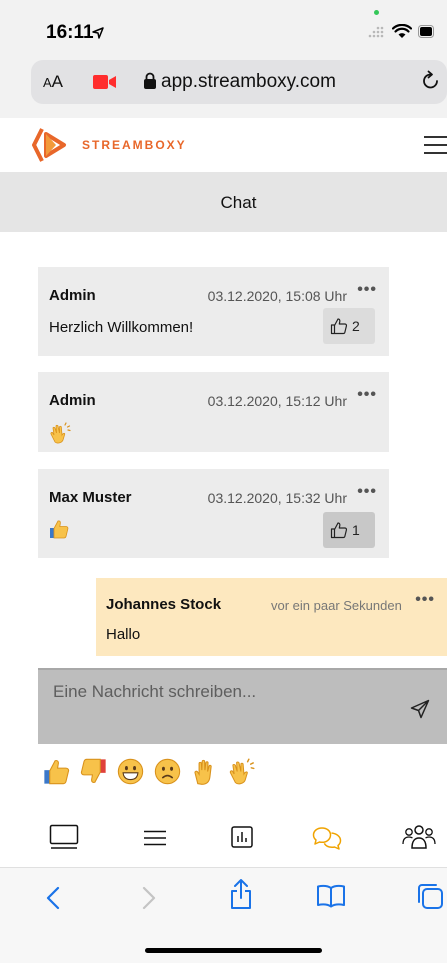 The width and height of the screenshot is (447, 963). What do you see at coordinates (93, 771) in the screenshot?
I see `thumbs-down-icon` at bounding box center [93, 771].